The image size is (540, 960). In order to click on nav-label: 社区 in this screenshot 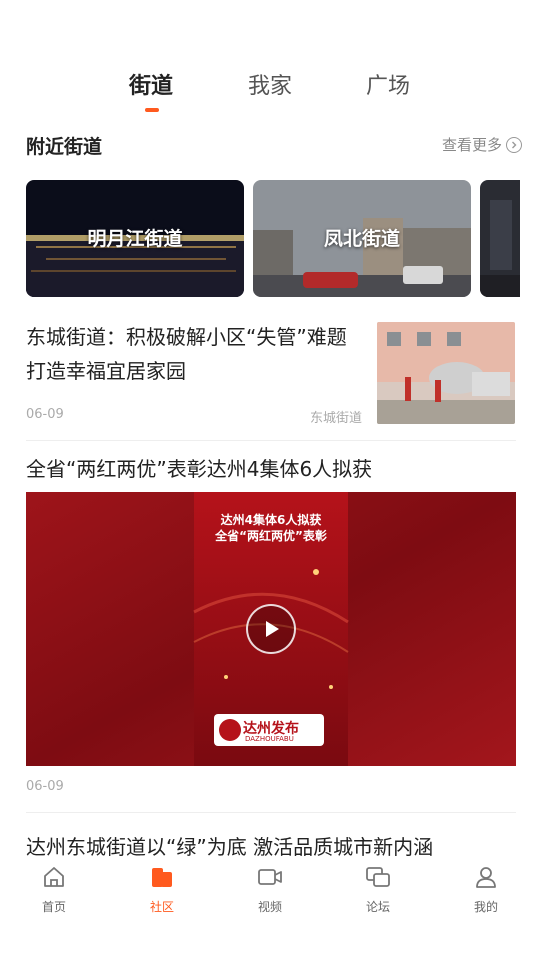, I will do `click(161, 907)`.